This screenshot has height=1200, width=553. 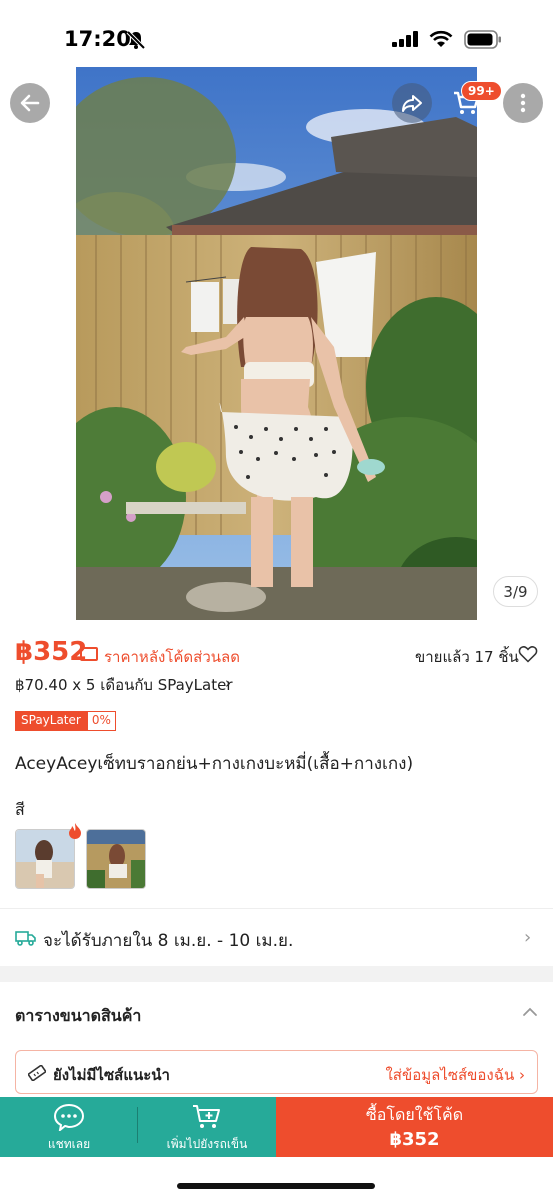 What do you see at coordinates (20, 809) in the screenshot?
I see `color-option-label: สี` at bounding box center [20, 809].